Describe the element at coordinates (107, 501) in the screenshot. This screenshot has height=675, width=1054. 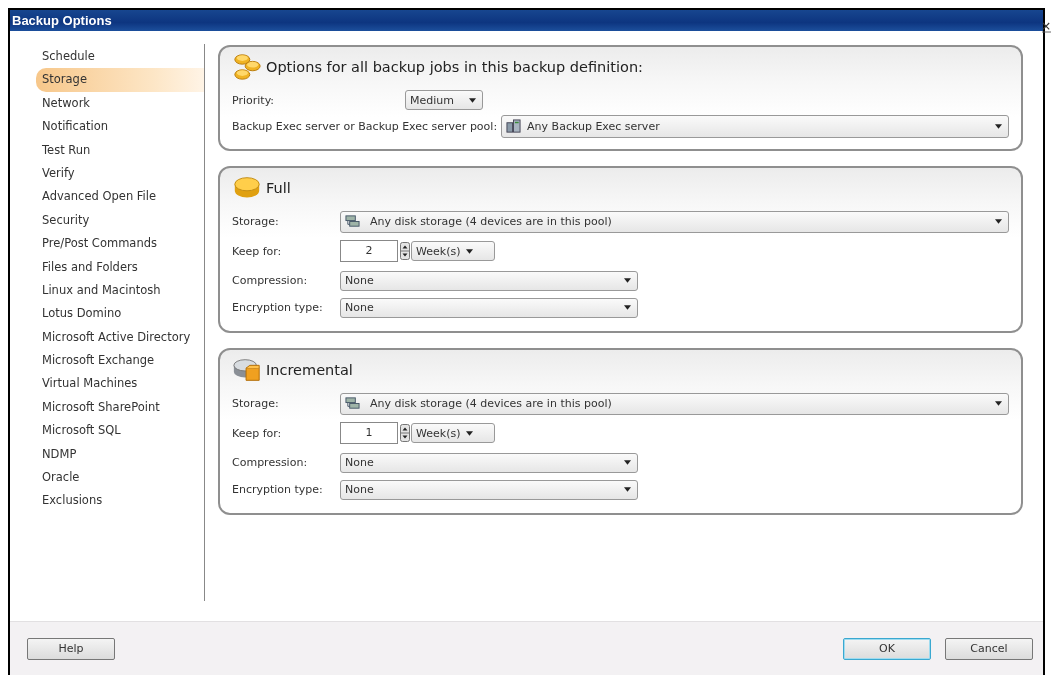
I see `sidebar-item: Exclusions` at that location.